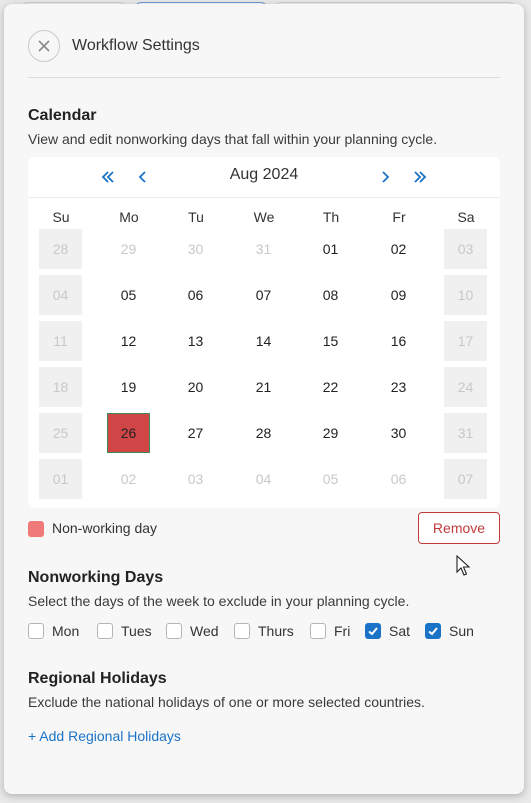 The height and width of the screenshot is (803, 531). What do you see at coordinates (398, 387) in the screenshot?
I see `calendar-day: 23` at bounding box center [398, 387].